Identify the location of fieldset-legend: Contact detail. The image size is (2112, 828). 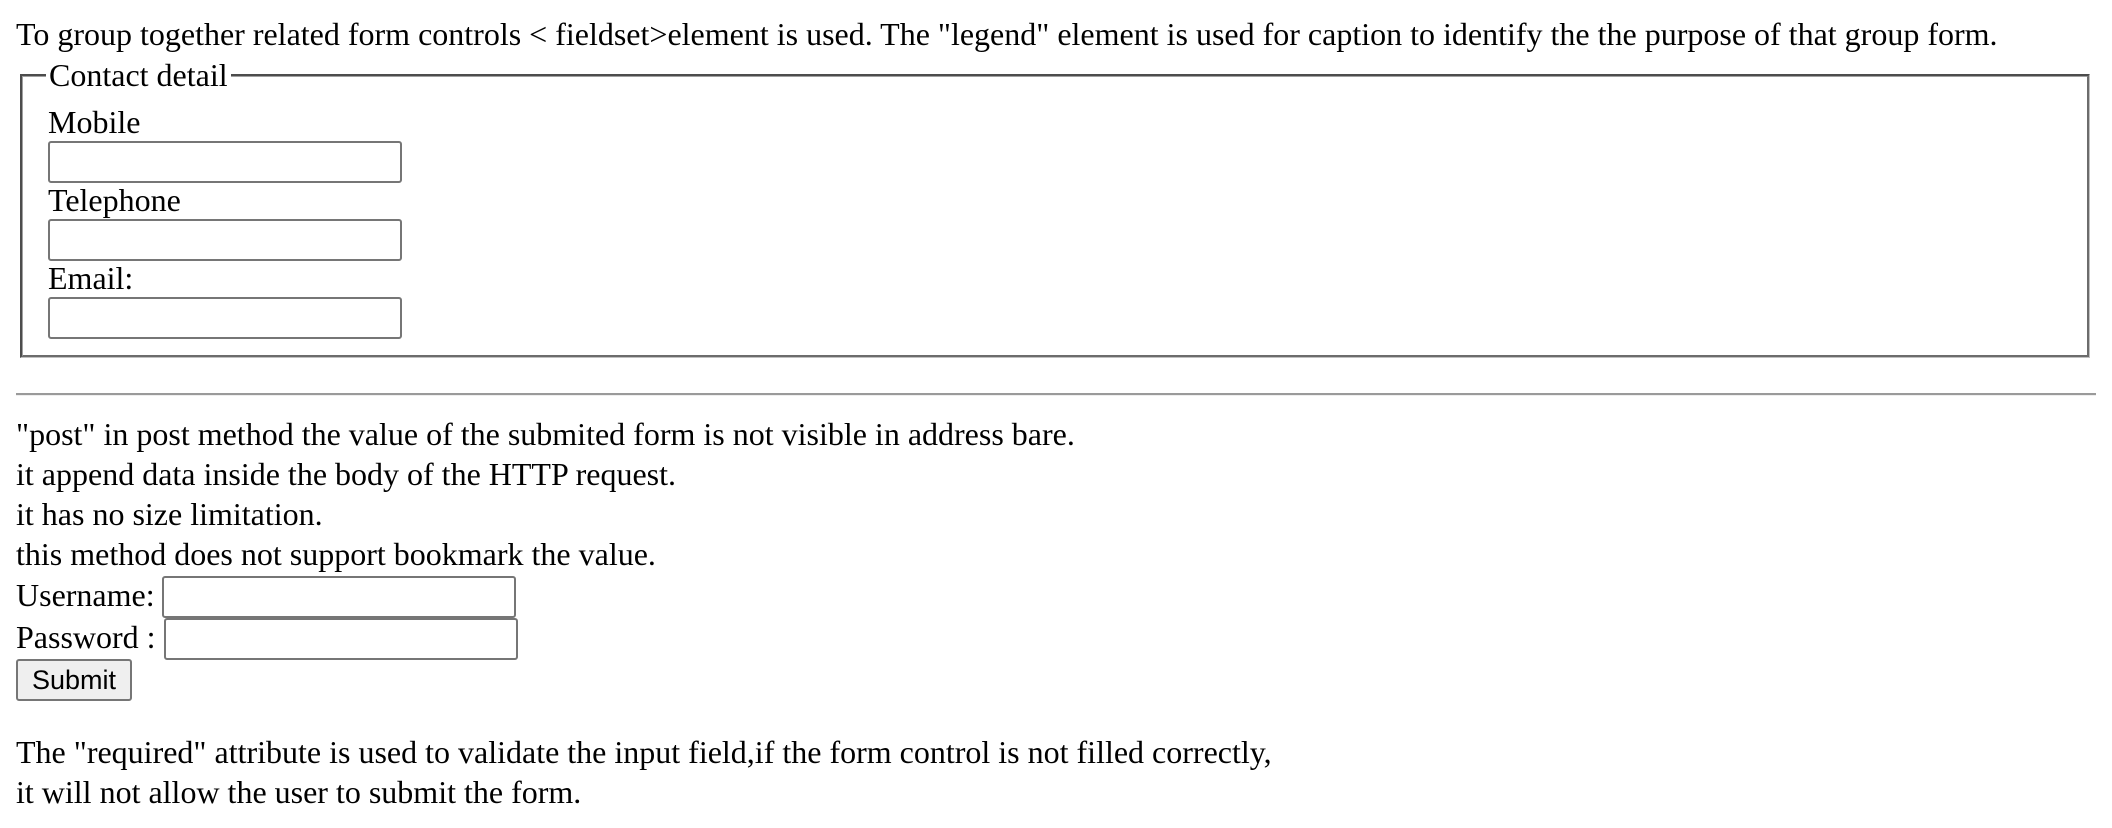
(138, 75).